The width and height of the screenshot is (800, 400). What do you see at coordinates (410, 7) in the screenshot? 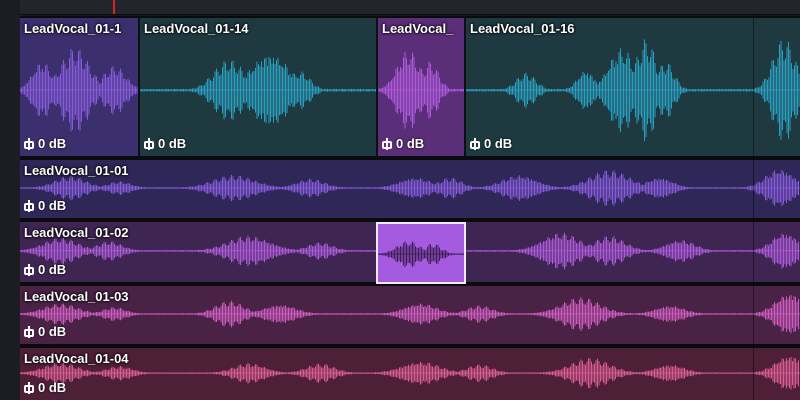
I see `timeline-ruler` at bounding box center [410, 7].